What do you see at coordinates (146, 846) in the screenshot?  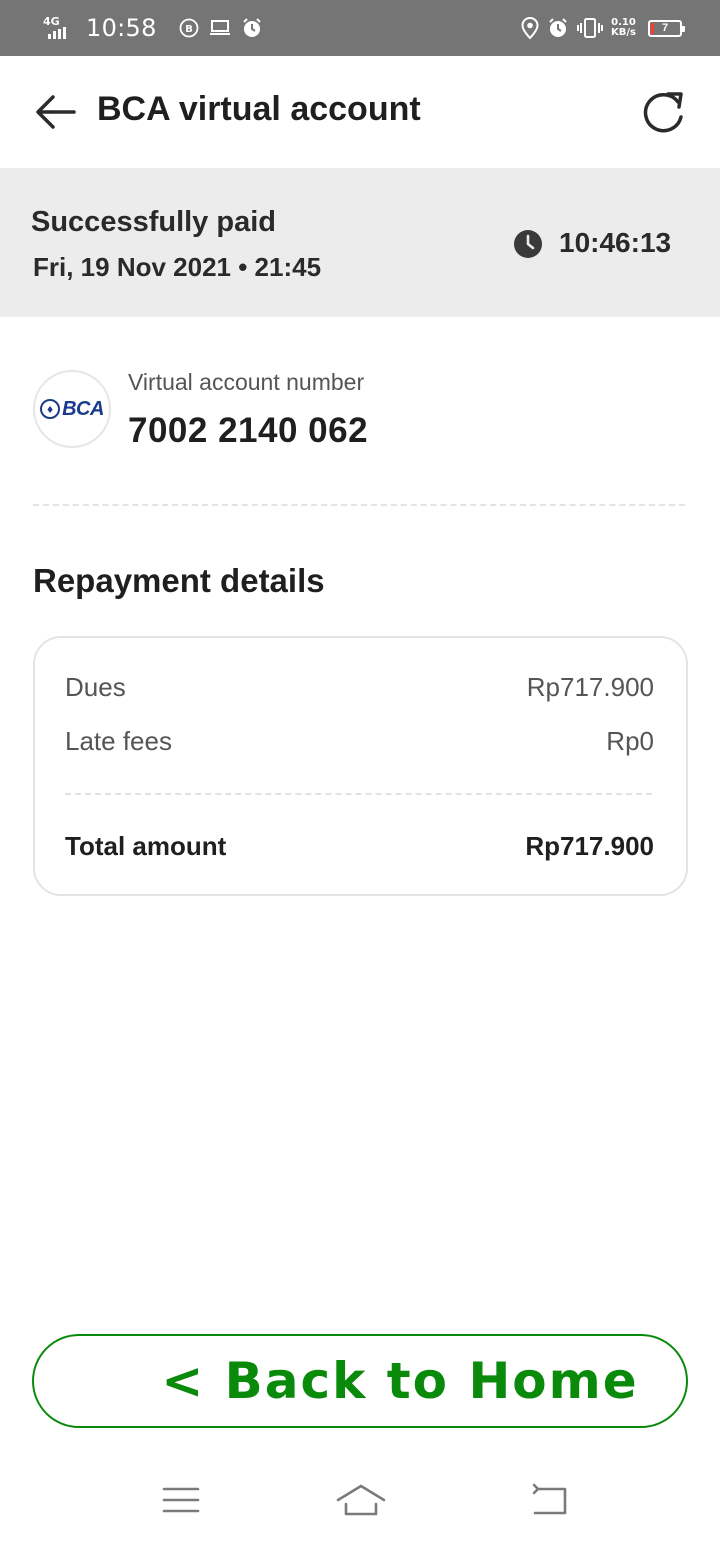 I see `total-label: Total amount` at bounding box center [146, 846].